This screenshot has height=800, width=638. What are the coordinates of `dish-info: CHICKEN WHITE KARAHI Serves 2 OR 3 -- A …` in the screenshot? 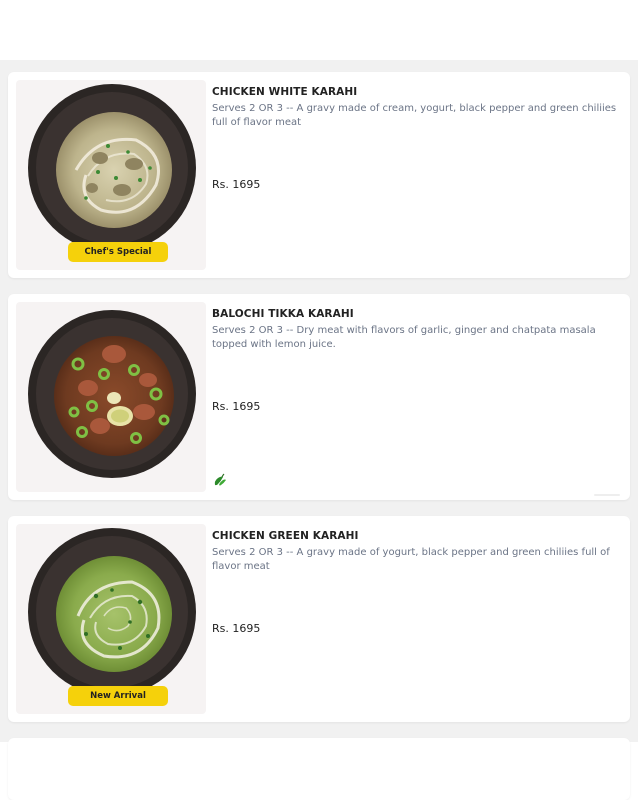 It's located at (416, 108).